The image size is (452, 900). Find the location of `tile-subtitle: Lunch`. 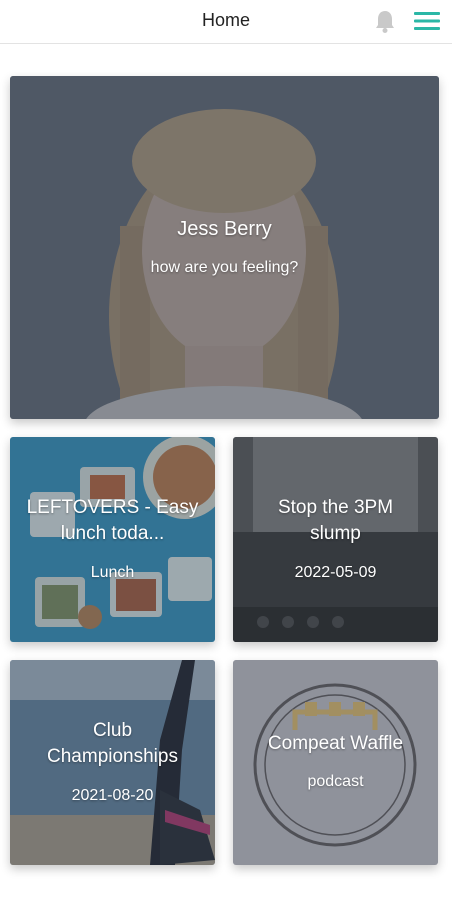

tile-subtitle: Lunch is located at coordinates (112, 572).